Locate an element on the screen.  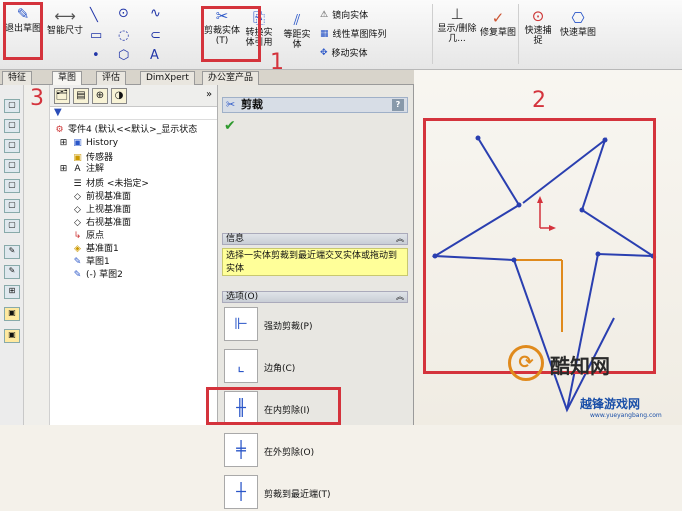
info-message: 选择一实体剪裁到最近端交叉实体或拖动到实体 is located at coordinates (315, 262).